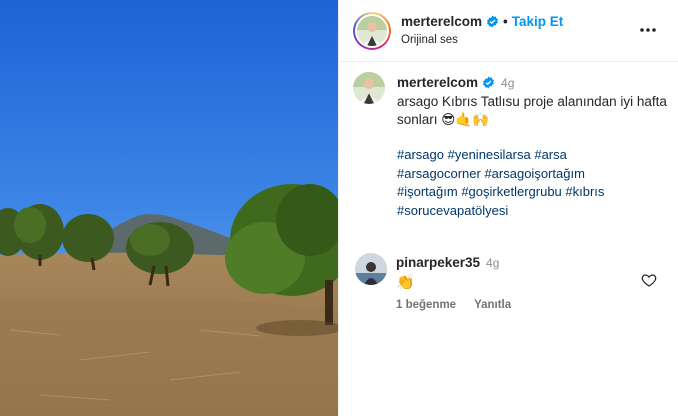  What do you see at coordinates (452, 210) in the screenshot?
I see `hashtag: #sorucevapatölyesi` at bounding box center [452, 210].